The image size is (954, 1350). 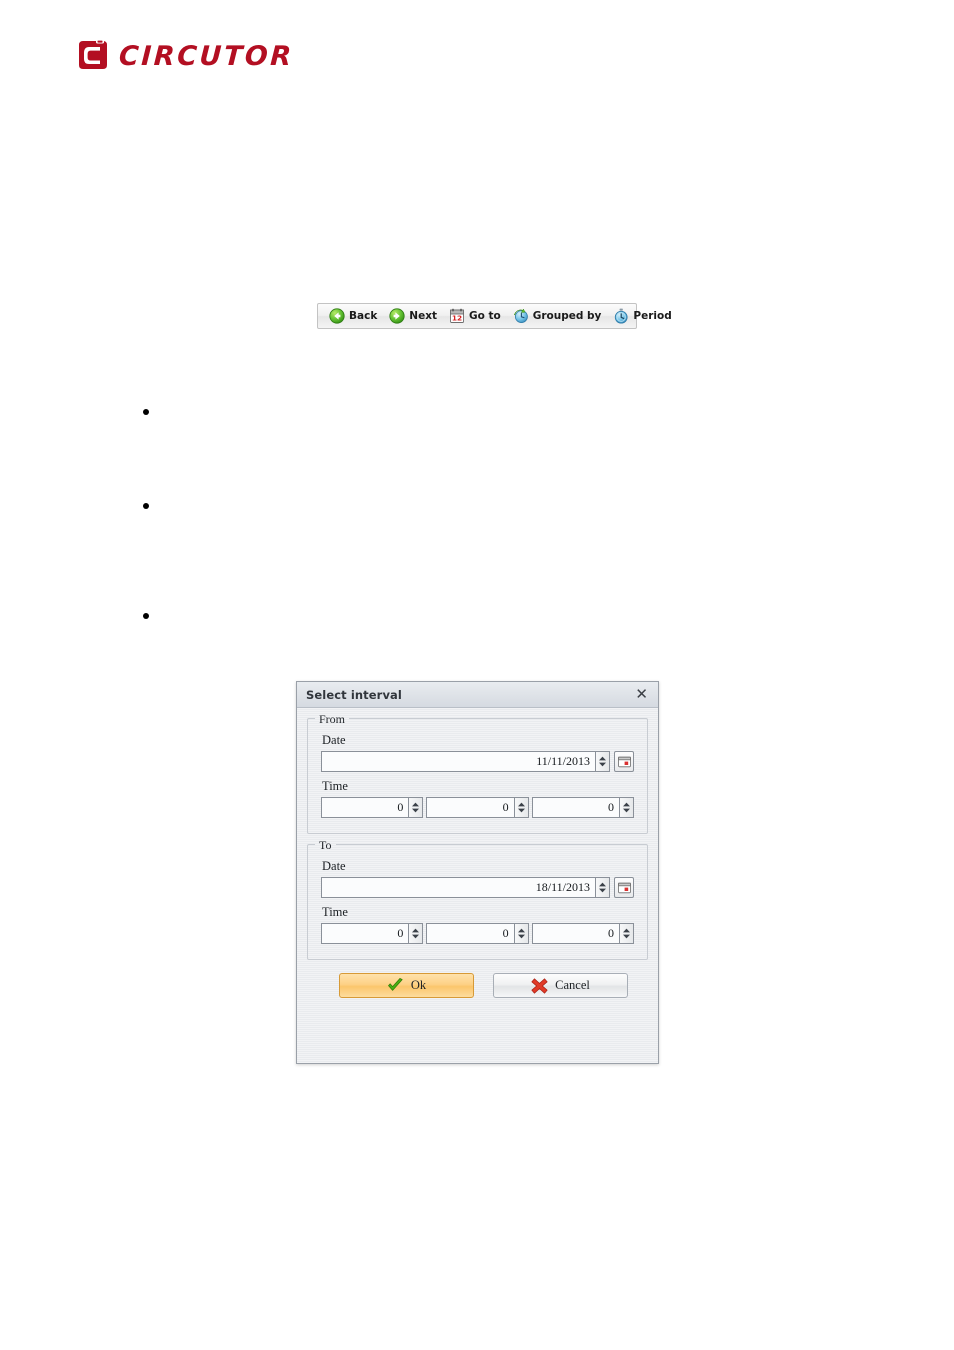 What do you see at coordinates (521, 807) in the screenshot?
I see `from-minutes-spinner` at bounding box center [521, 807].